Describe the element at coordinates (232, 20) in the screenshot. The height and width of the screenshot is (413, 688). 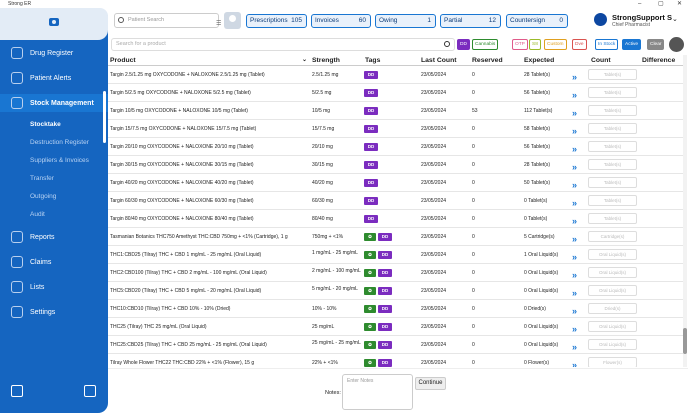
I see `patient-avatar-icon` at that location.